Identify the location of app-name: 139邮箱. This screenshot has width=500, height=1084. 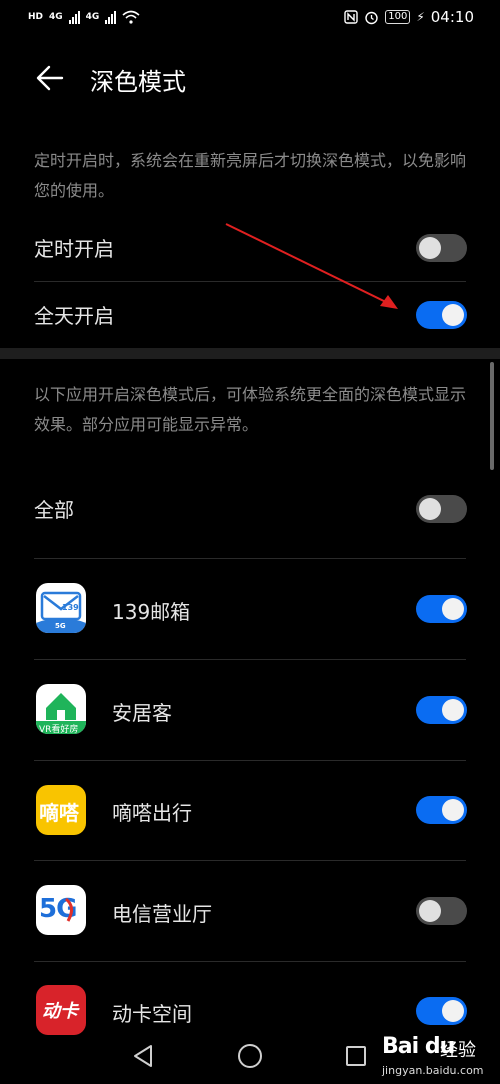
(151, 612).